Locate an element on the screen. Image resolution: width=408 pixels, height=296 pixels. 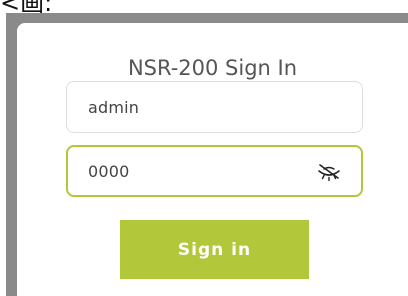
username-field: admin is located at coordinates (214, 107).